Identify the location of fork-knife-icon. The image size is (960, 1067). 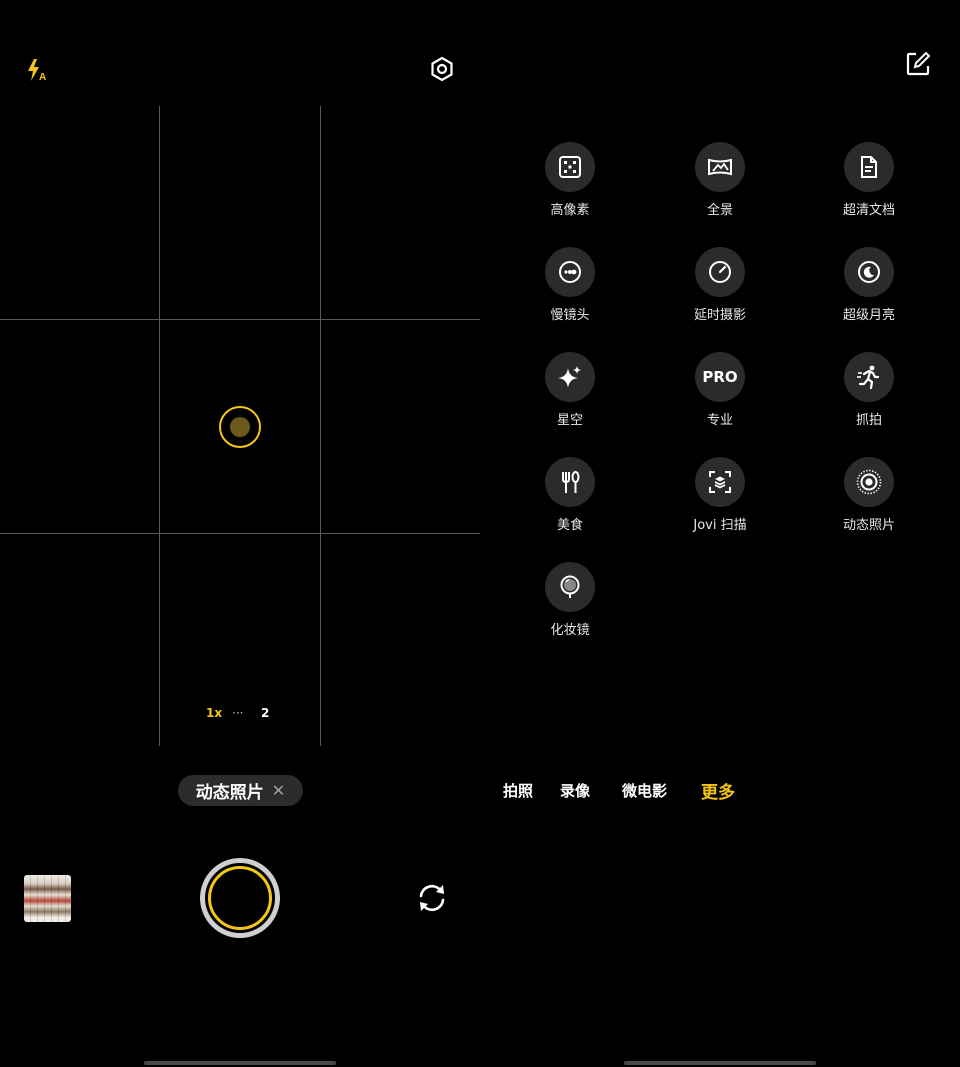
(571, 482).